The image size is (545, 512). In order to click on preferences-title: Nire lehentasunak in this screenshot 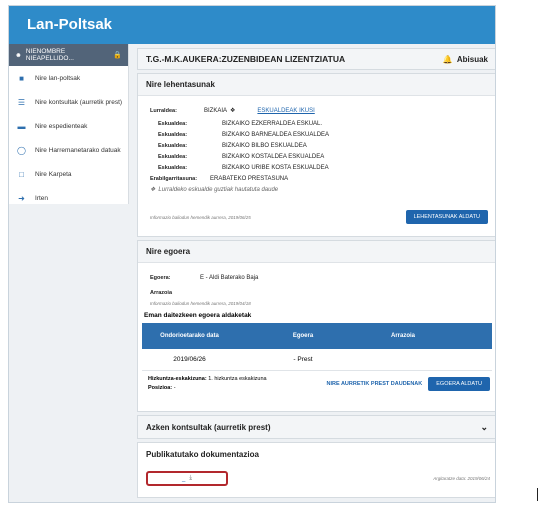, I will do `click(316, 85)`.